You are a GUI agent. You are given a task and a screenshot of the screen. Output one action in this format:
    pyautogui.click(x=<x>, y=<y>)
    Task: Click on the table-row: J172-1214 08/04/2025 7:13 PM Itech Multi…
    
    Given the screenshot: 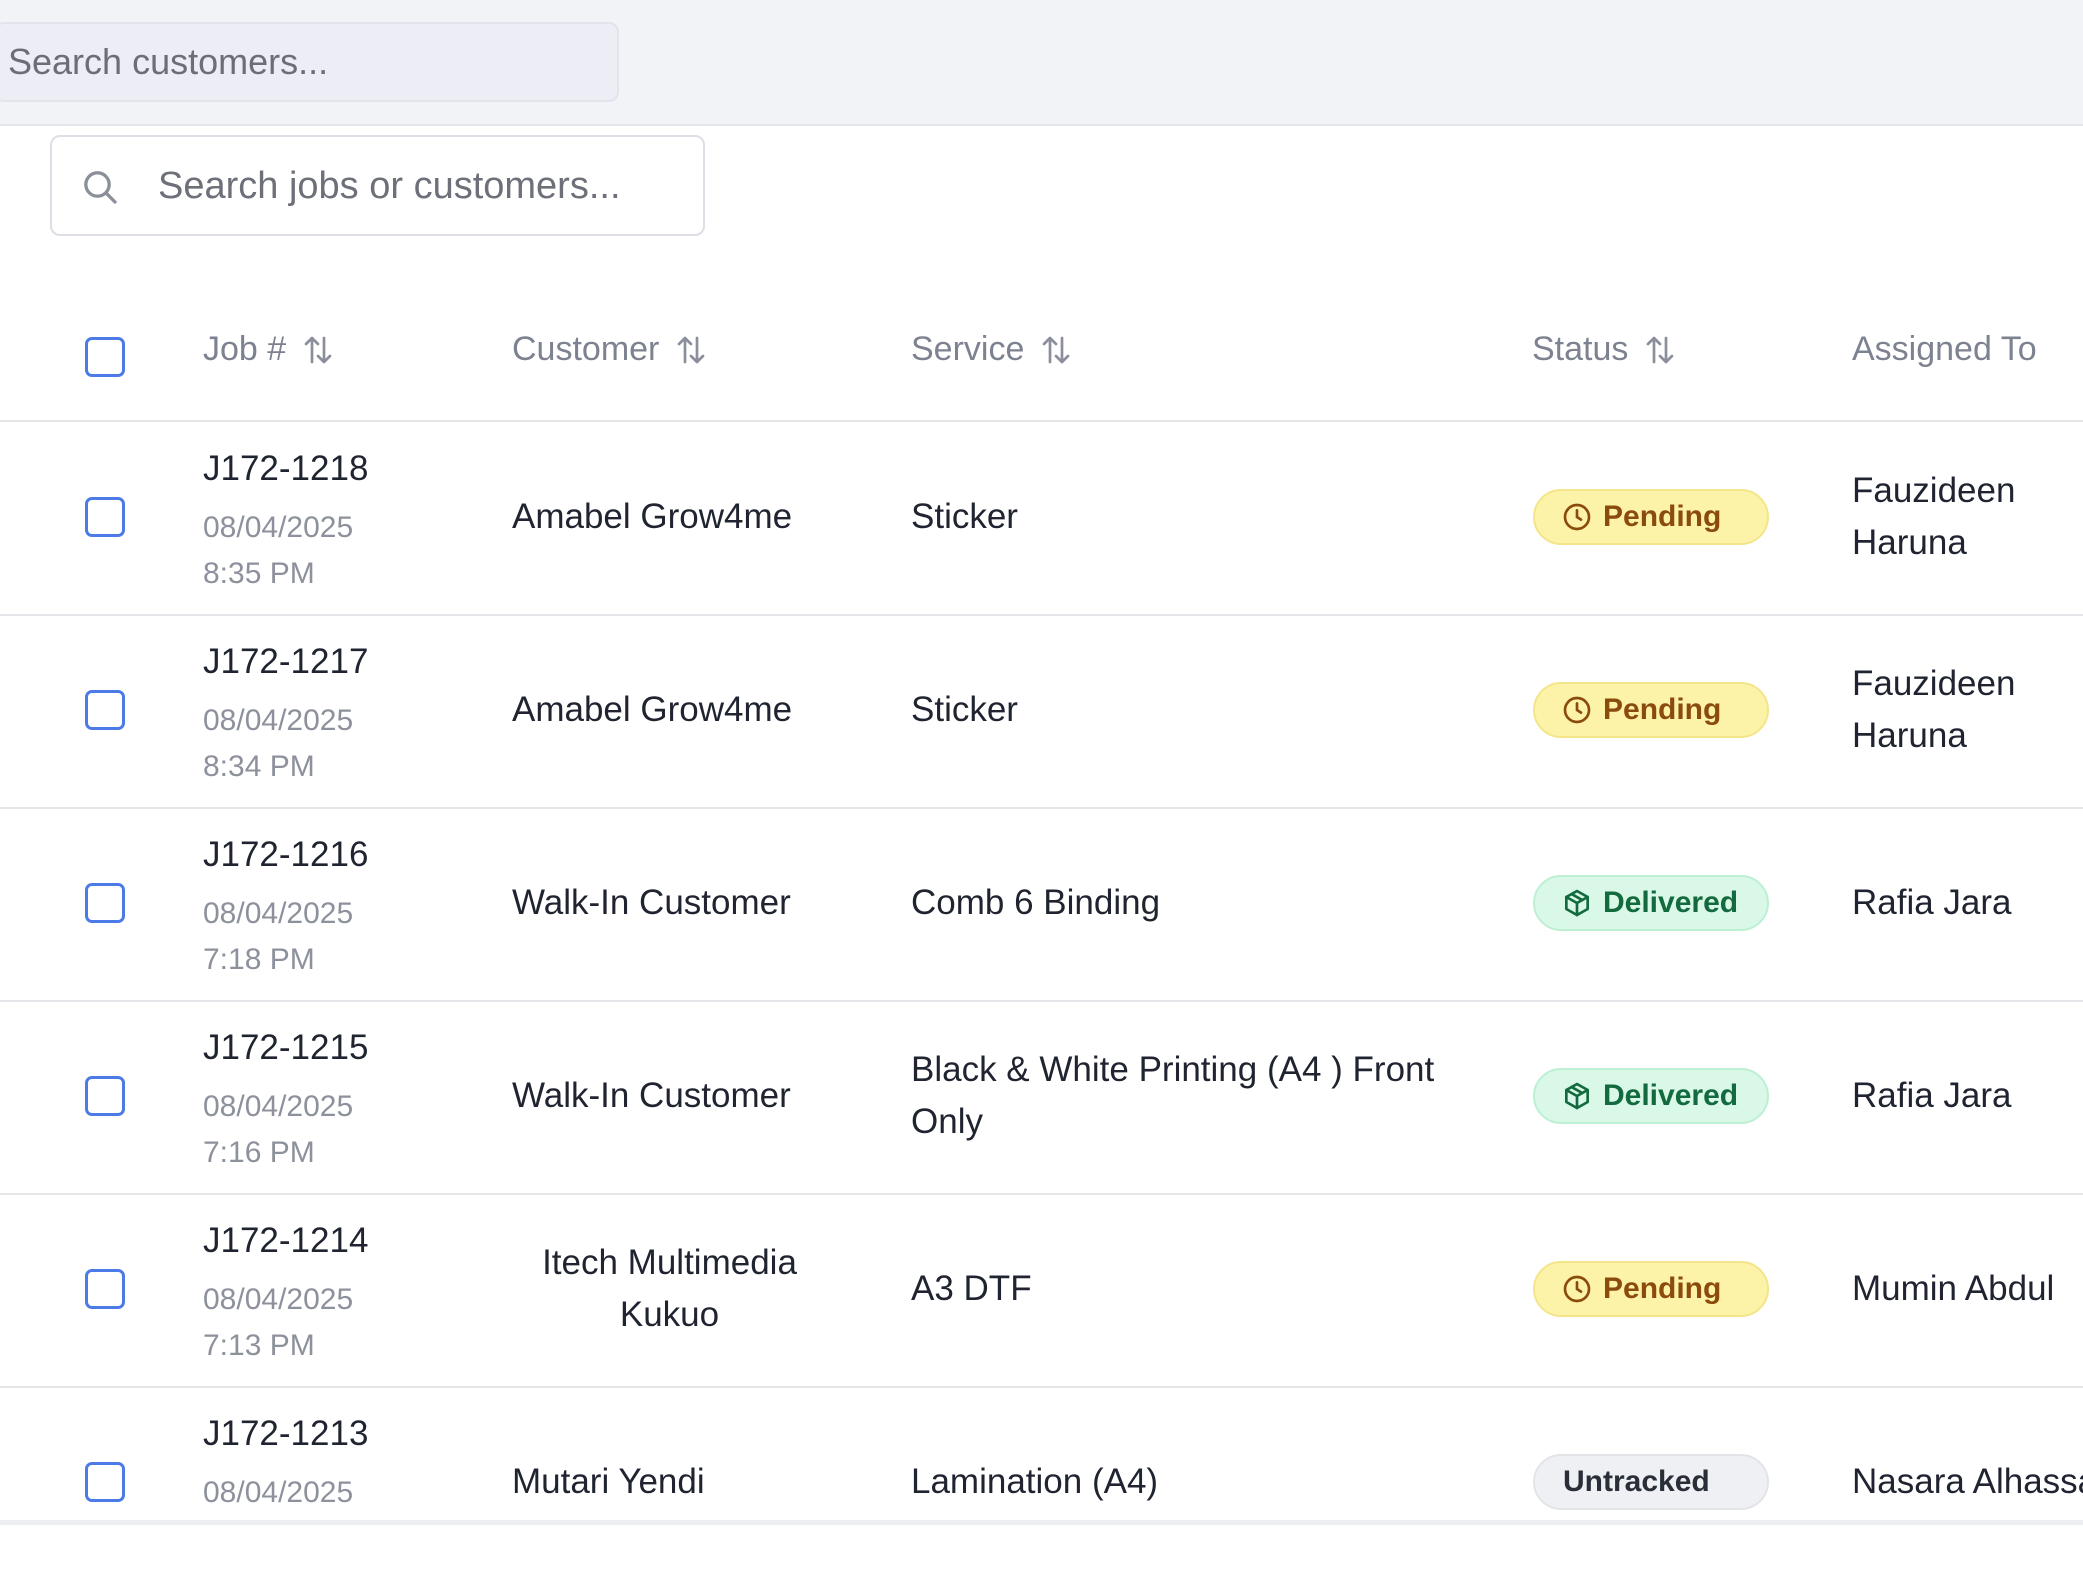 What is the action you would take?
    pyautogui.click(x=1041, y=1290)
    